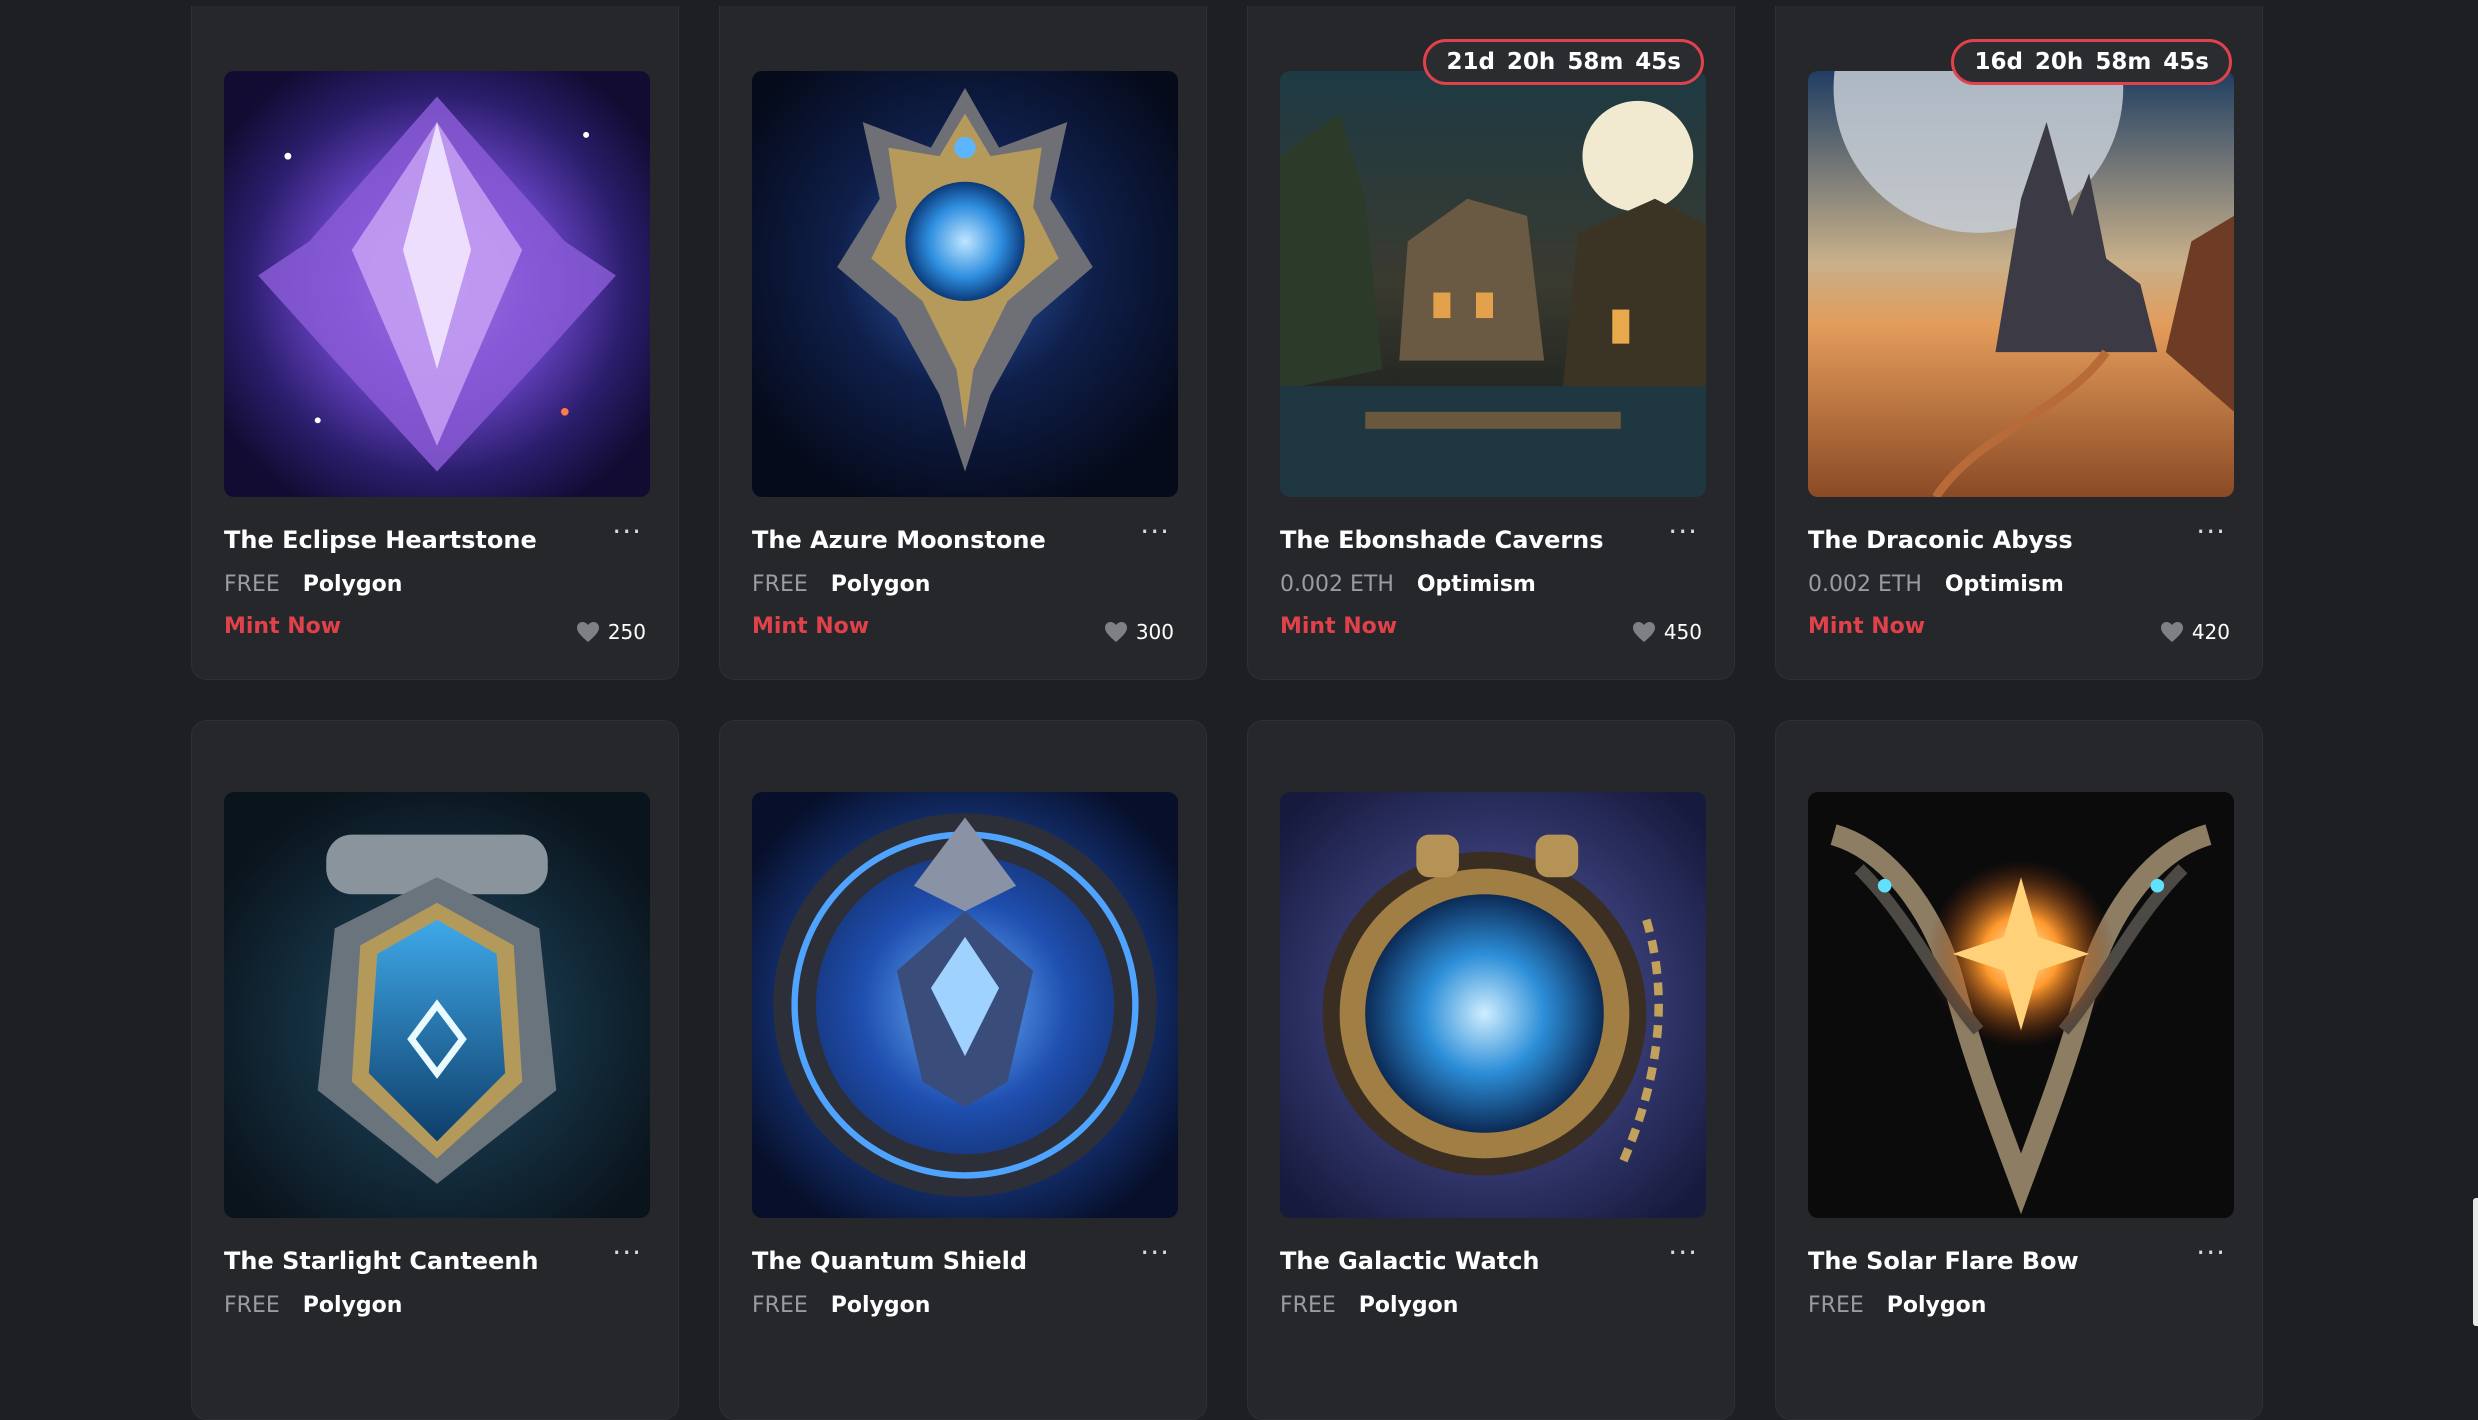 This screenshot has width=2478, height=1420. Describe the element at coordinates (889, 1261) in the screenshot. I see `nft-title: The Quantum Shield` at that location.